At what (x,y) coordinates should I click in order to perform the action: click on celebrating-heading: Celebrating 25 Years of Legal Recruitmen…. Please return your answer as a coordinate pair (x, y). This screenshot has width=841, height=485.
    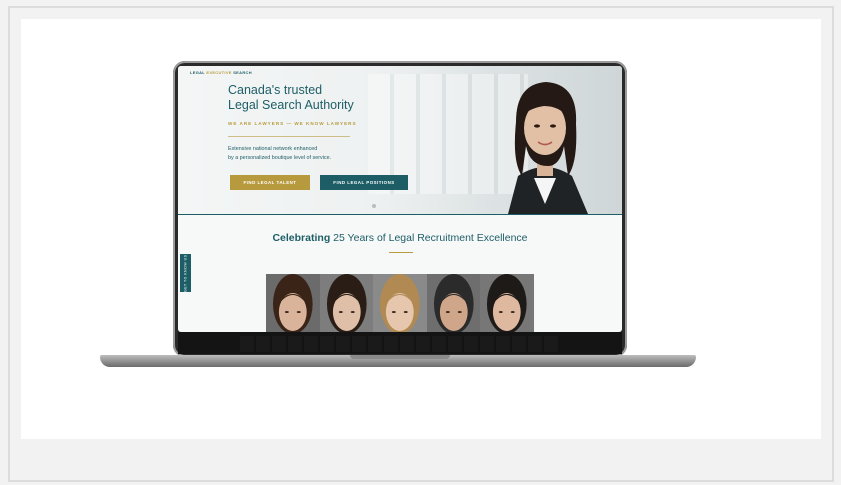
    Looking at the image, I should click on (400, 238).